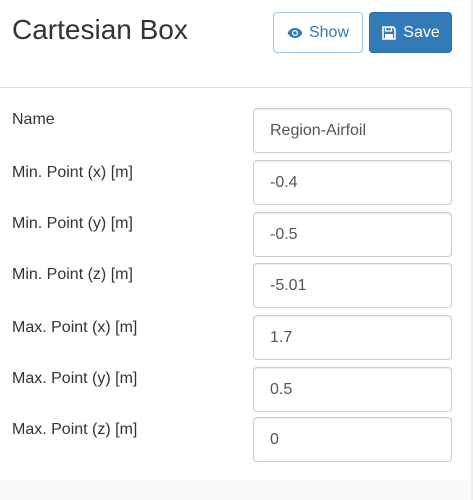  What do you see at coordinates (329, 32) in the screenshot?
I see `show-button-label: Show` at bounding box center [329, 32].